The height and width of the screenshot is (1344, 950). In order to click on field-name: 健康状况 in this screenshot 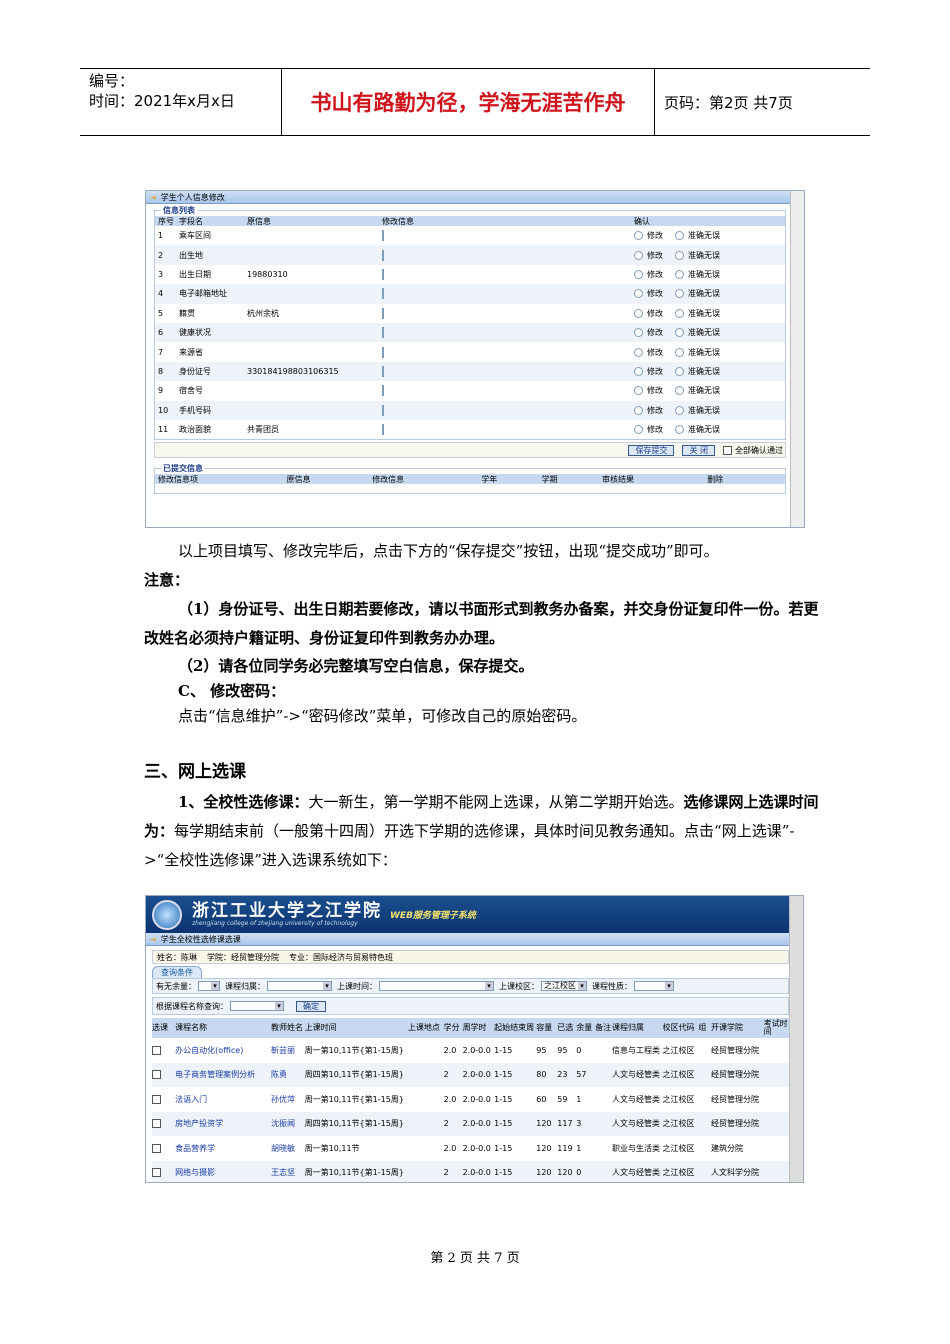, I will do `click(195, 333)`.